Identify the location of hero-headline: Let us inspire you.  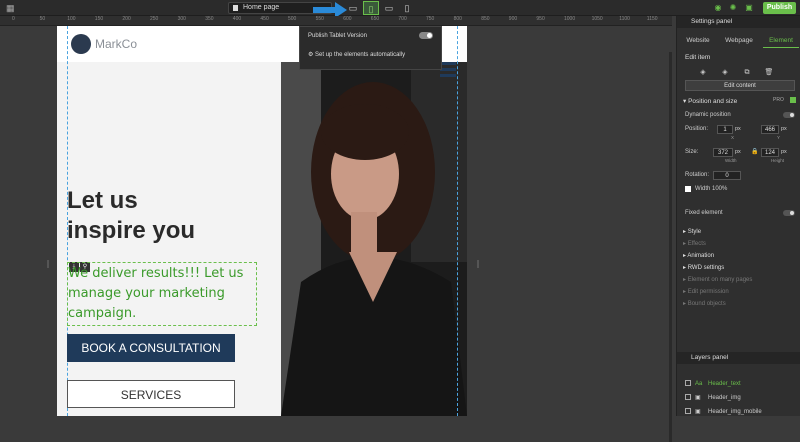
(167, 216).